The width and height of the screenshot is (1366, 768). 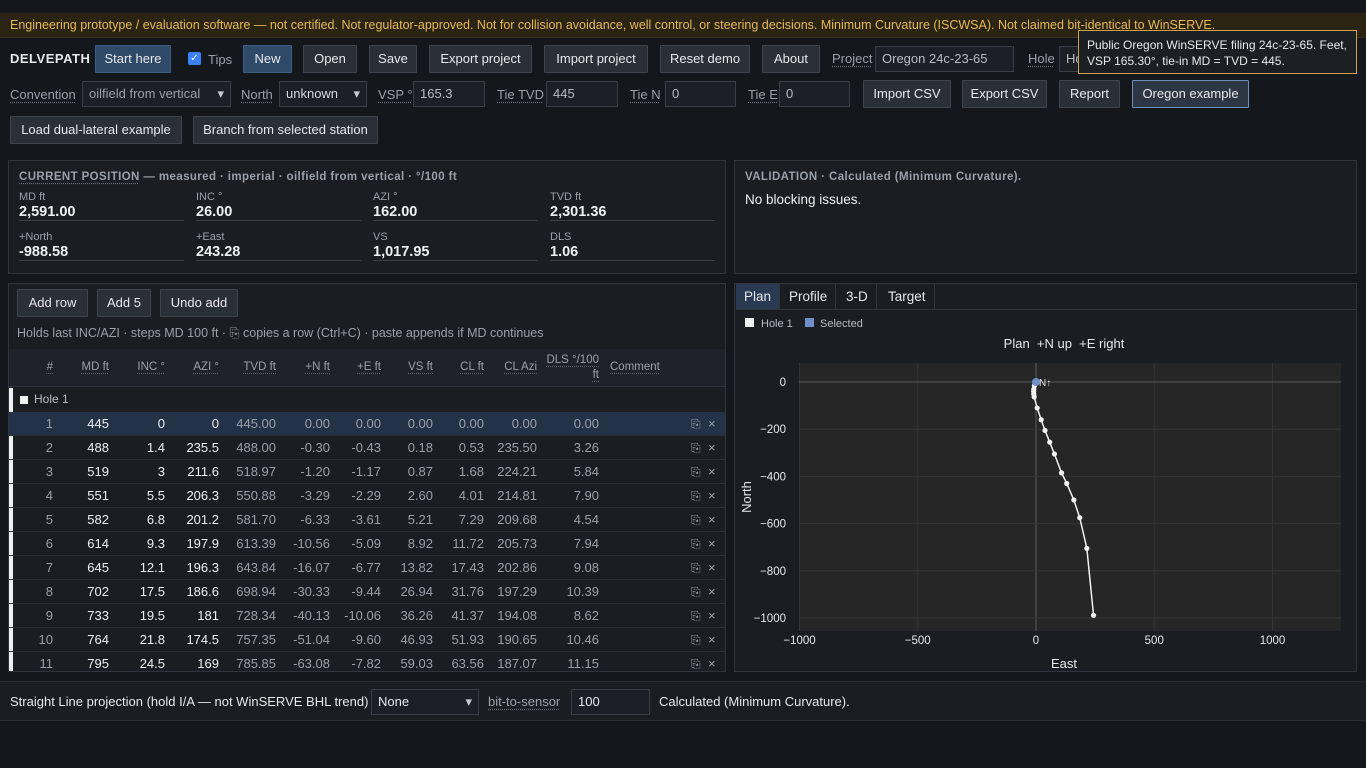 What do you see at coordinates (471, 447) in the screenshot?
I see `cell-cl: 0.53` at bounding box center [471, 447].